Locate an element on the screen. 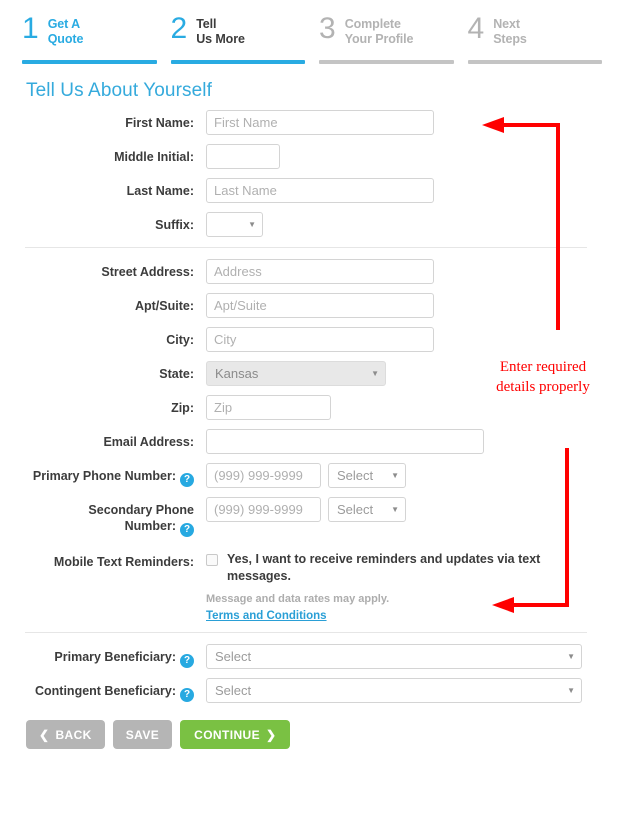 The height and width of the screenshot is (827, 624). section-divider-beneficiary is located at coordinates (306, 632).